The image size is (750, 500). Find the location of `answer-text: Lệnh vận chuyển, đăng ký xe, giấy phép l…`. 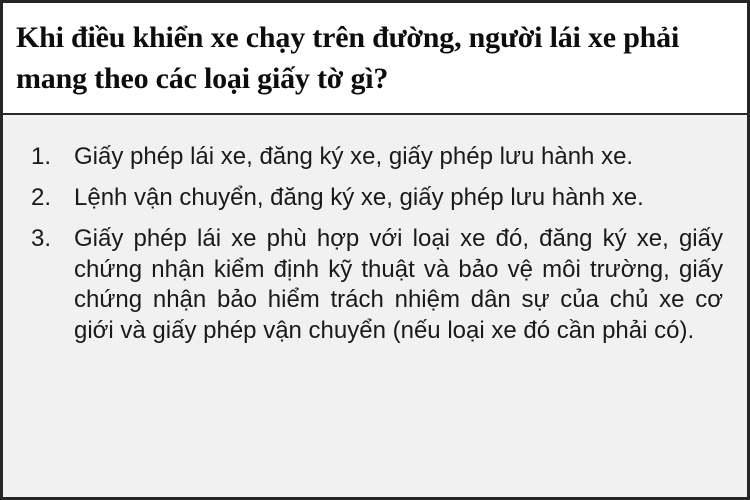

answer-text: Lệnh vận chuyển, đăng ký xe, giấy phép l… is located at coordinates (359, 197).